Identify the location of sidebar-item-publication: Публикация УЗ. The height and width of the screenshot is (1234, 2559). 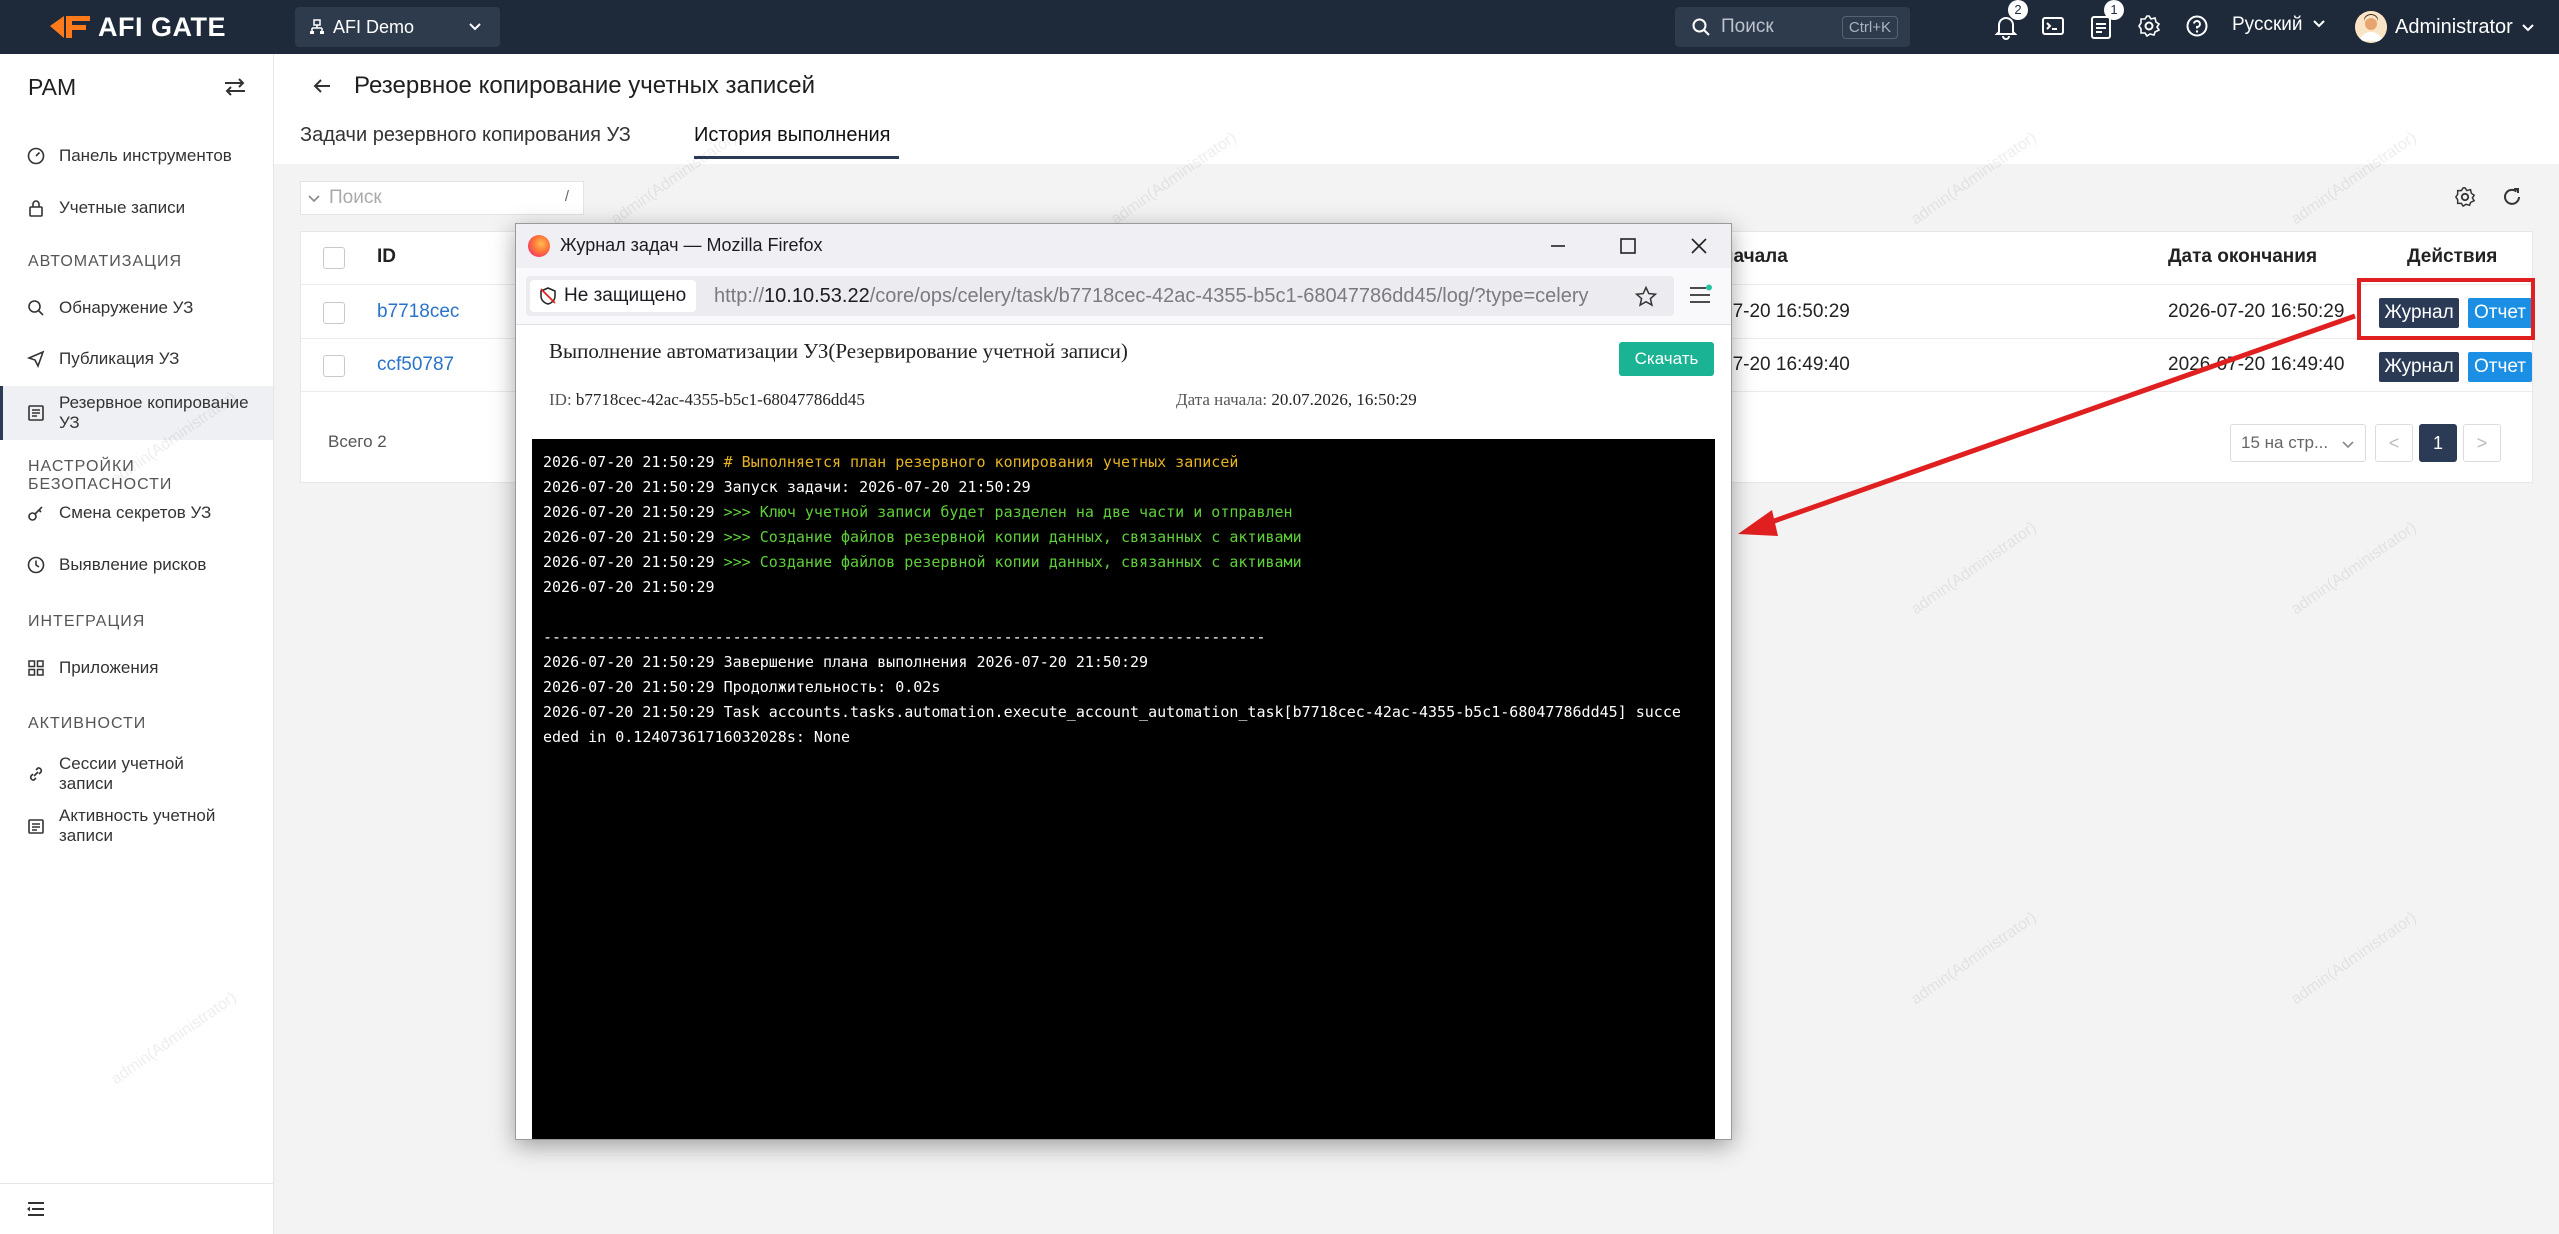
(136, 359).